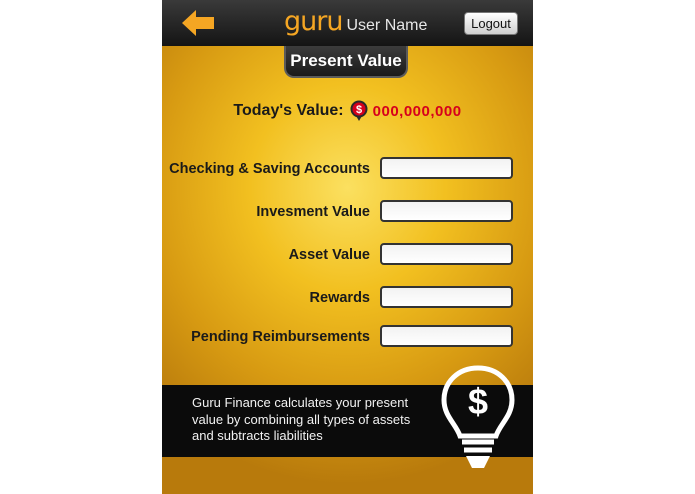  I want to click on checking-saving-label: Checking & Saving Accounts, so click(269, 169).